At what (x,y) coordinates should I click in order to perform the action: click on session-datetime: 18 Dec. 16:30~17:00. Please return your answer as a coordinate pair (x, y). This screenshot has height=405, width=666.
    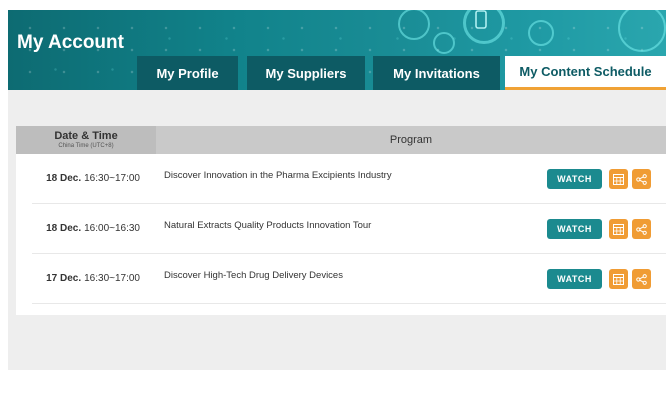
    Looking at the image, I should click on (86, 178).